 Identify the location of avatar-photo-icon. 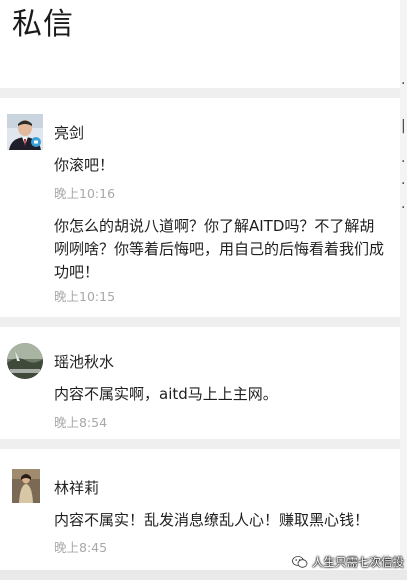
(25, 132).